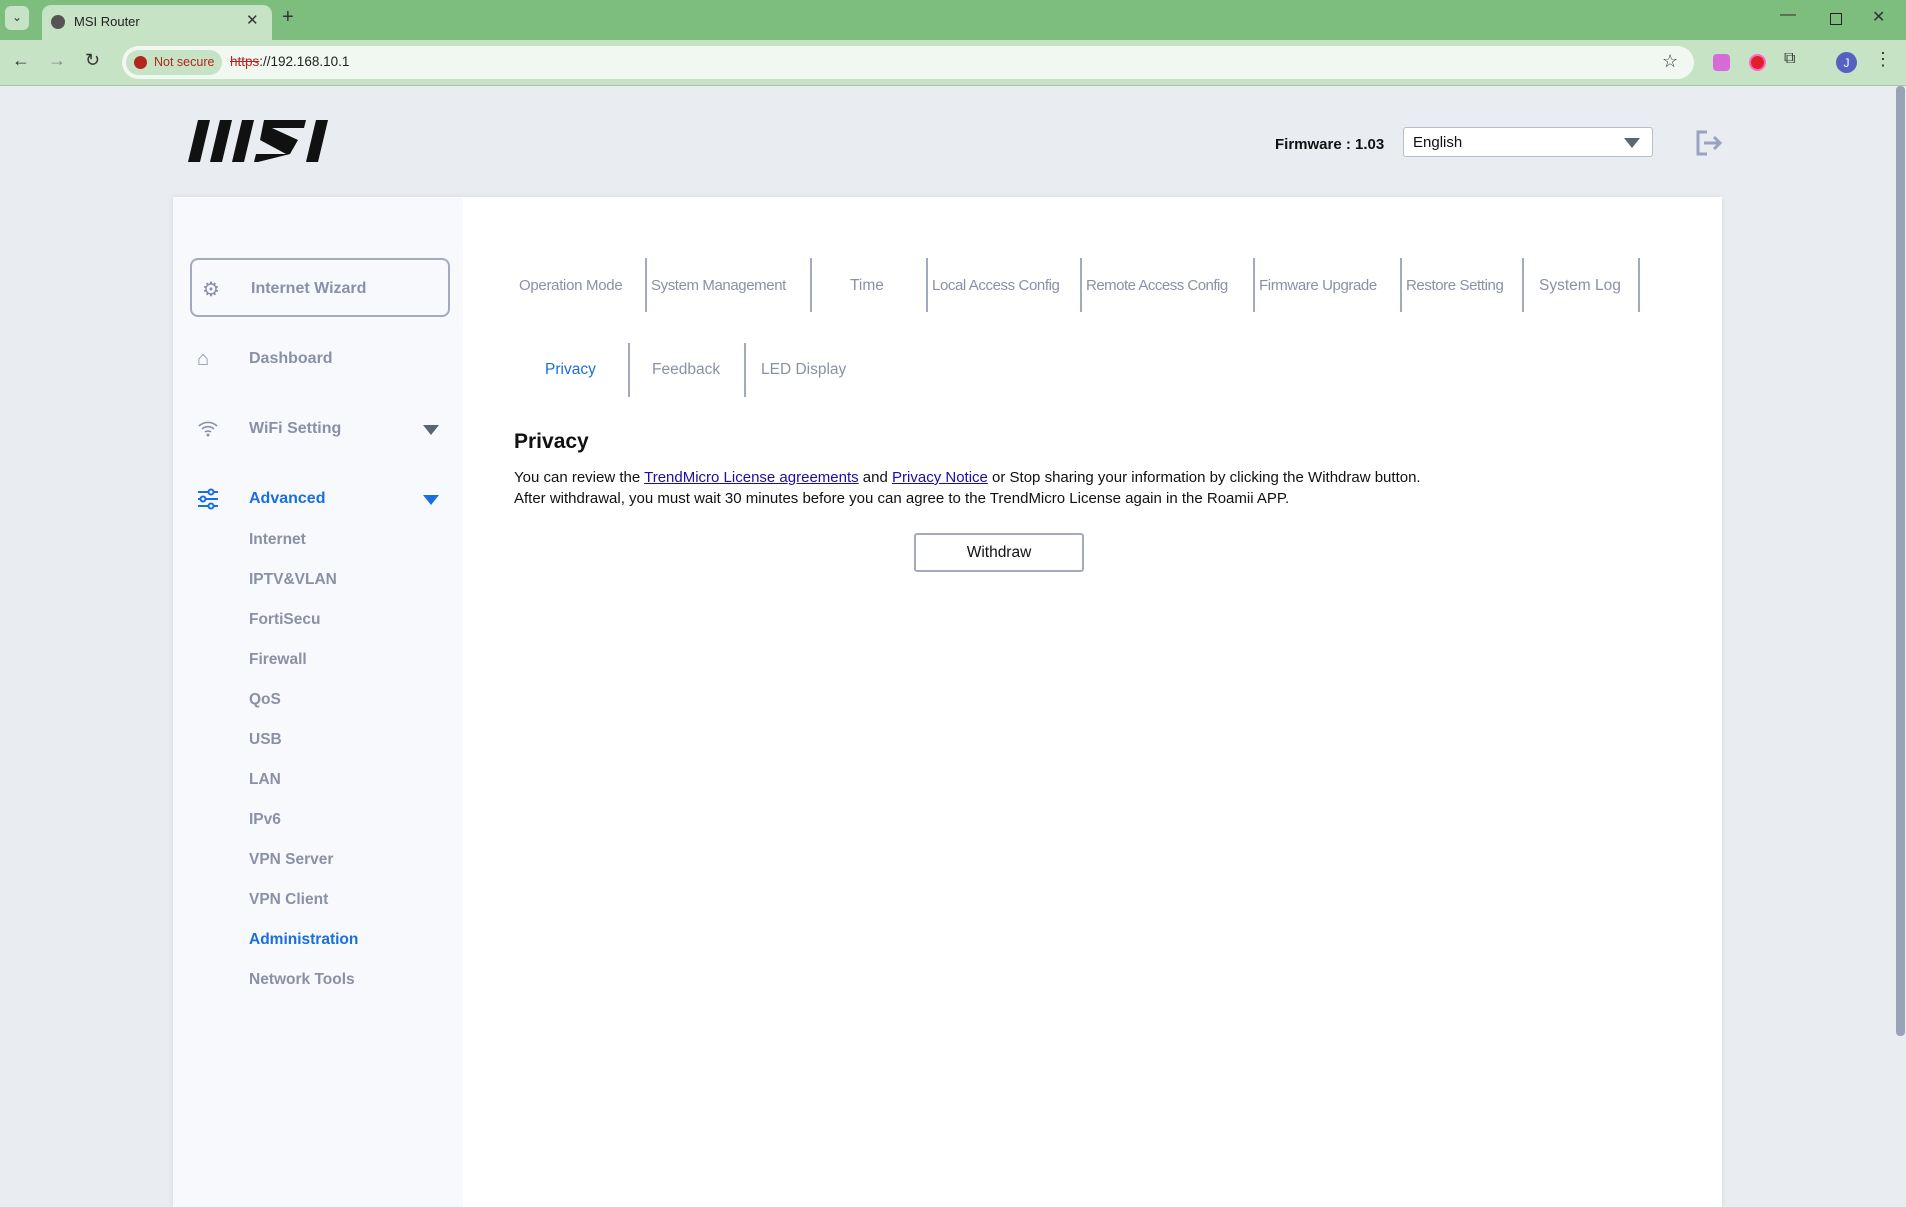  What do you see at coordinates (277, 540) in the screenshot?
I see `sidebar-sub-internet: Internet` at bounding box center [277, 540].